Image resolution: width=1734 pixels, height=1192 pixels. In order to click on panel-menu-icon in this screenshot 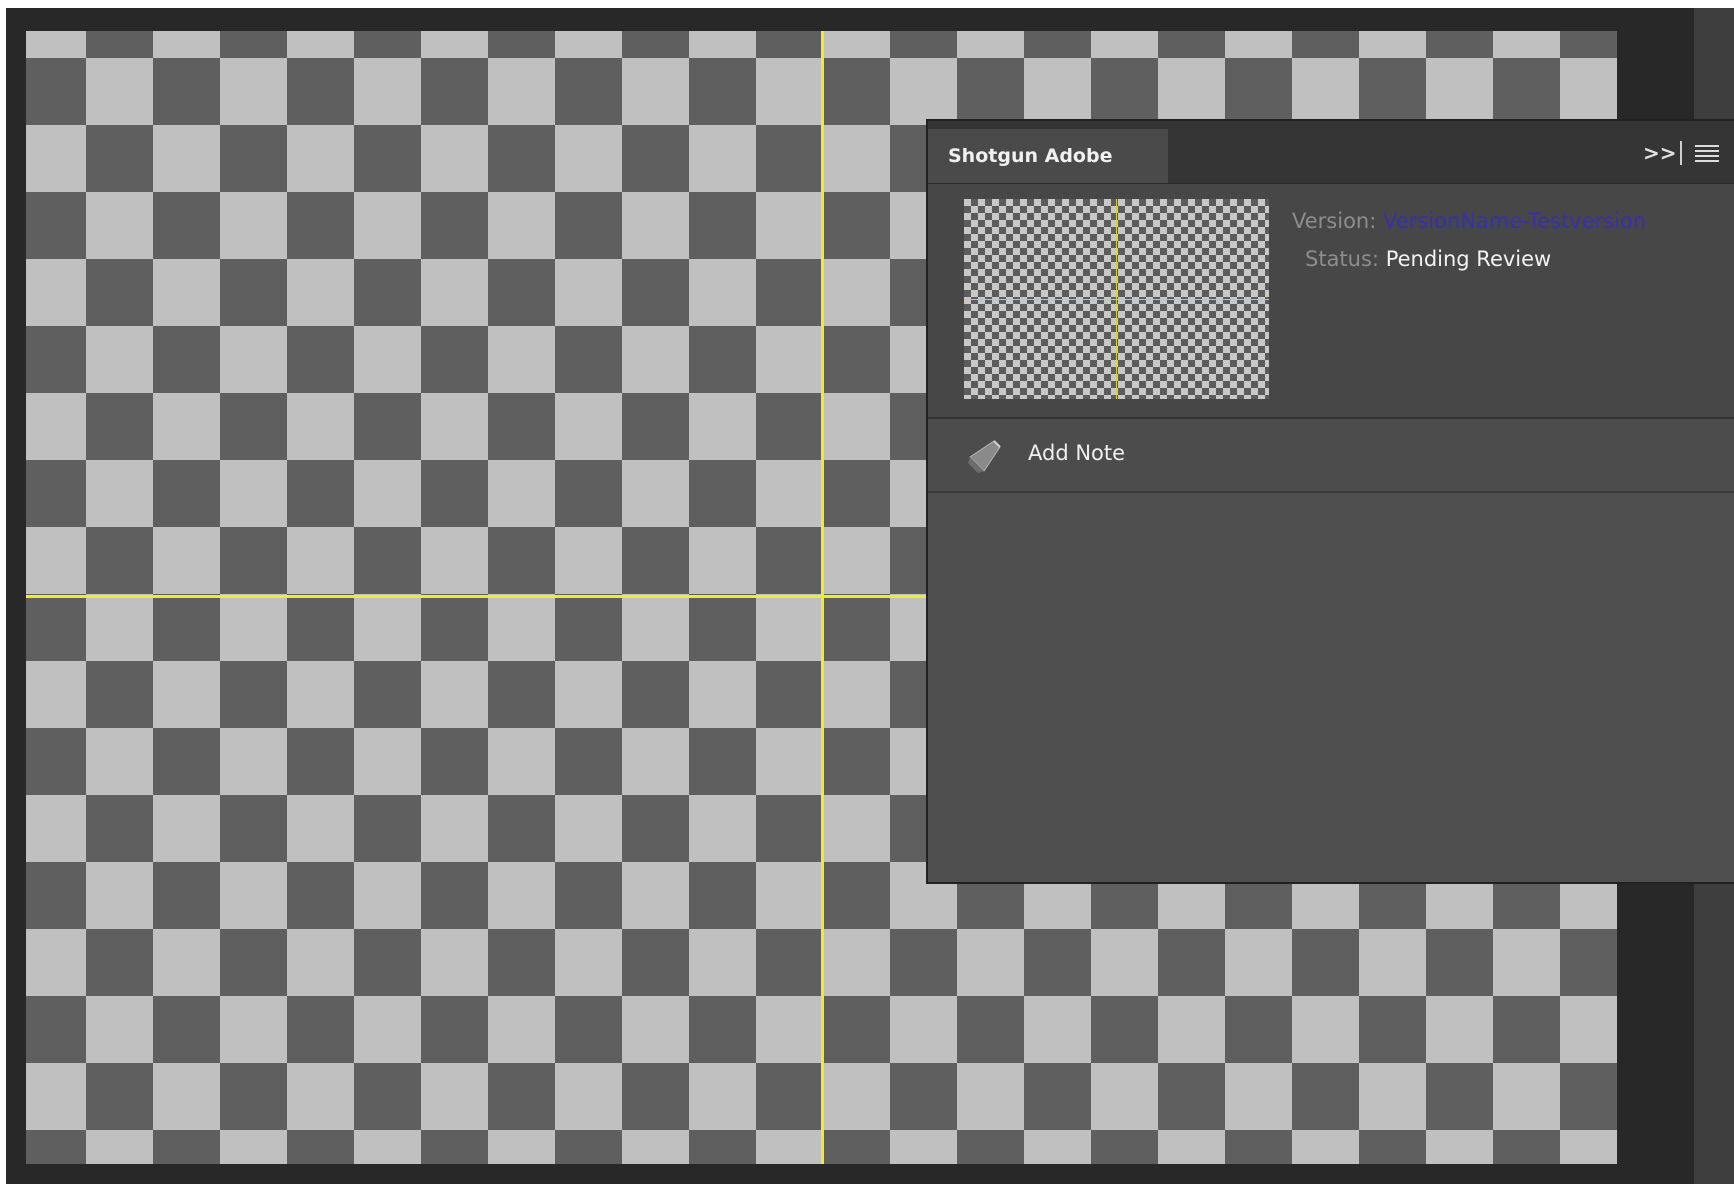, I will do `click(1707, 154)`.